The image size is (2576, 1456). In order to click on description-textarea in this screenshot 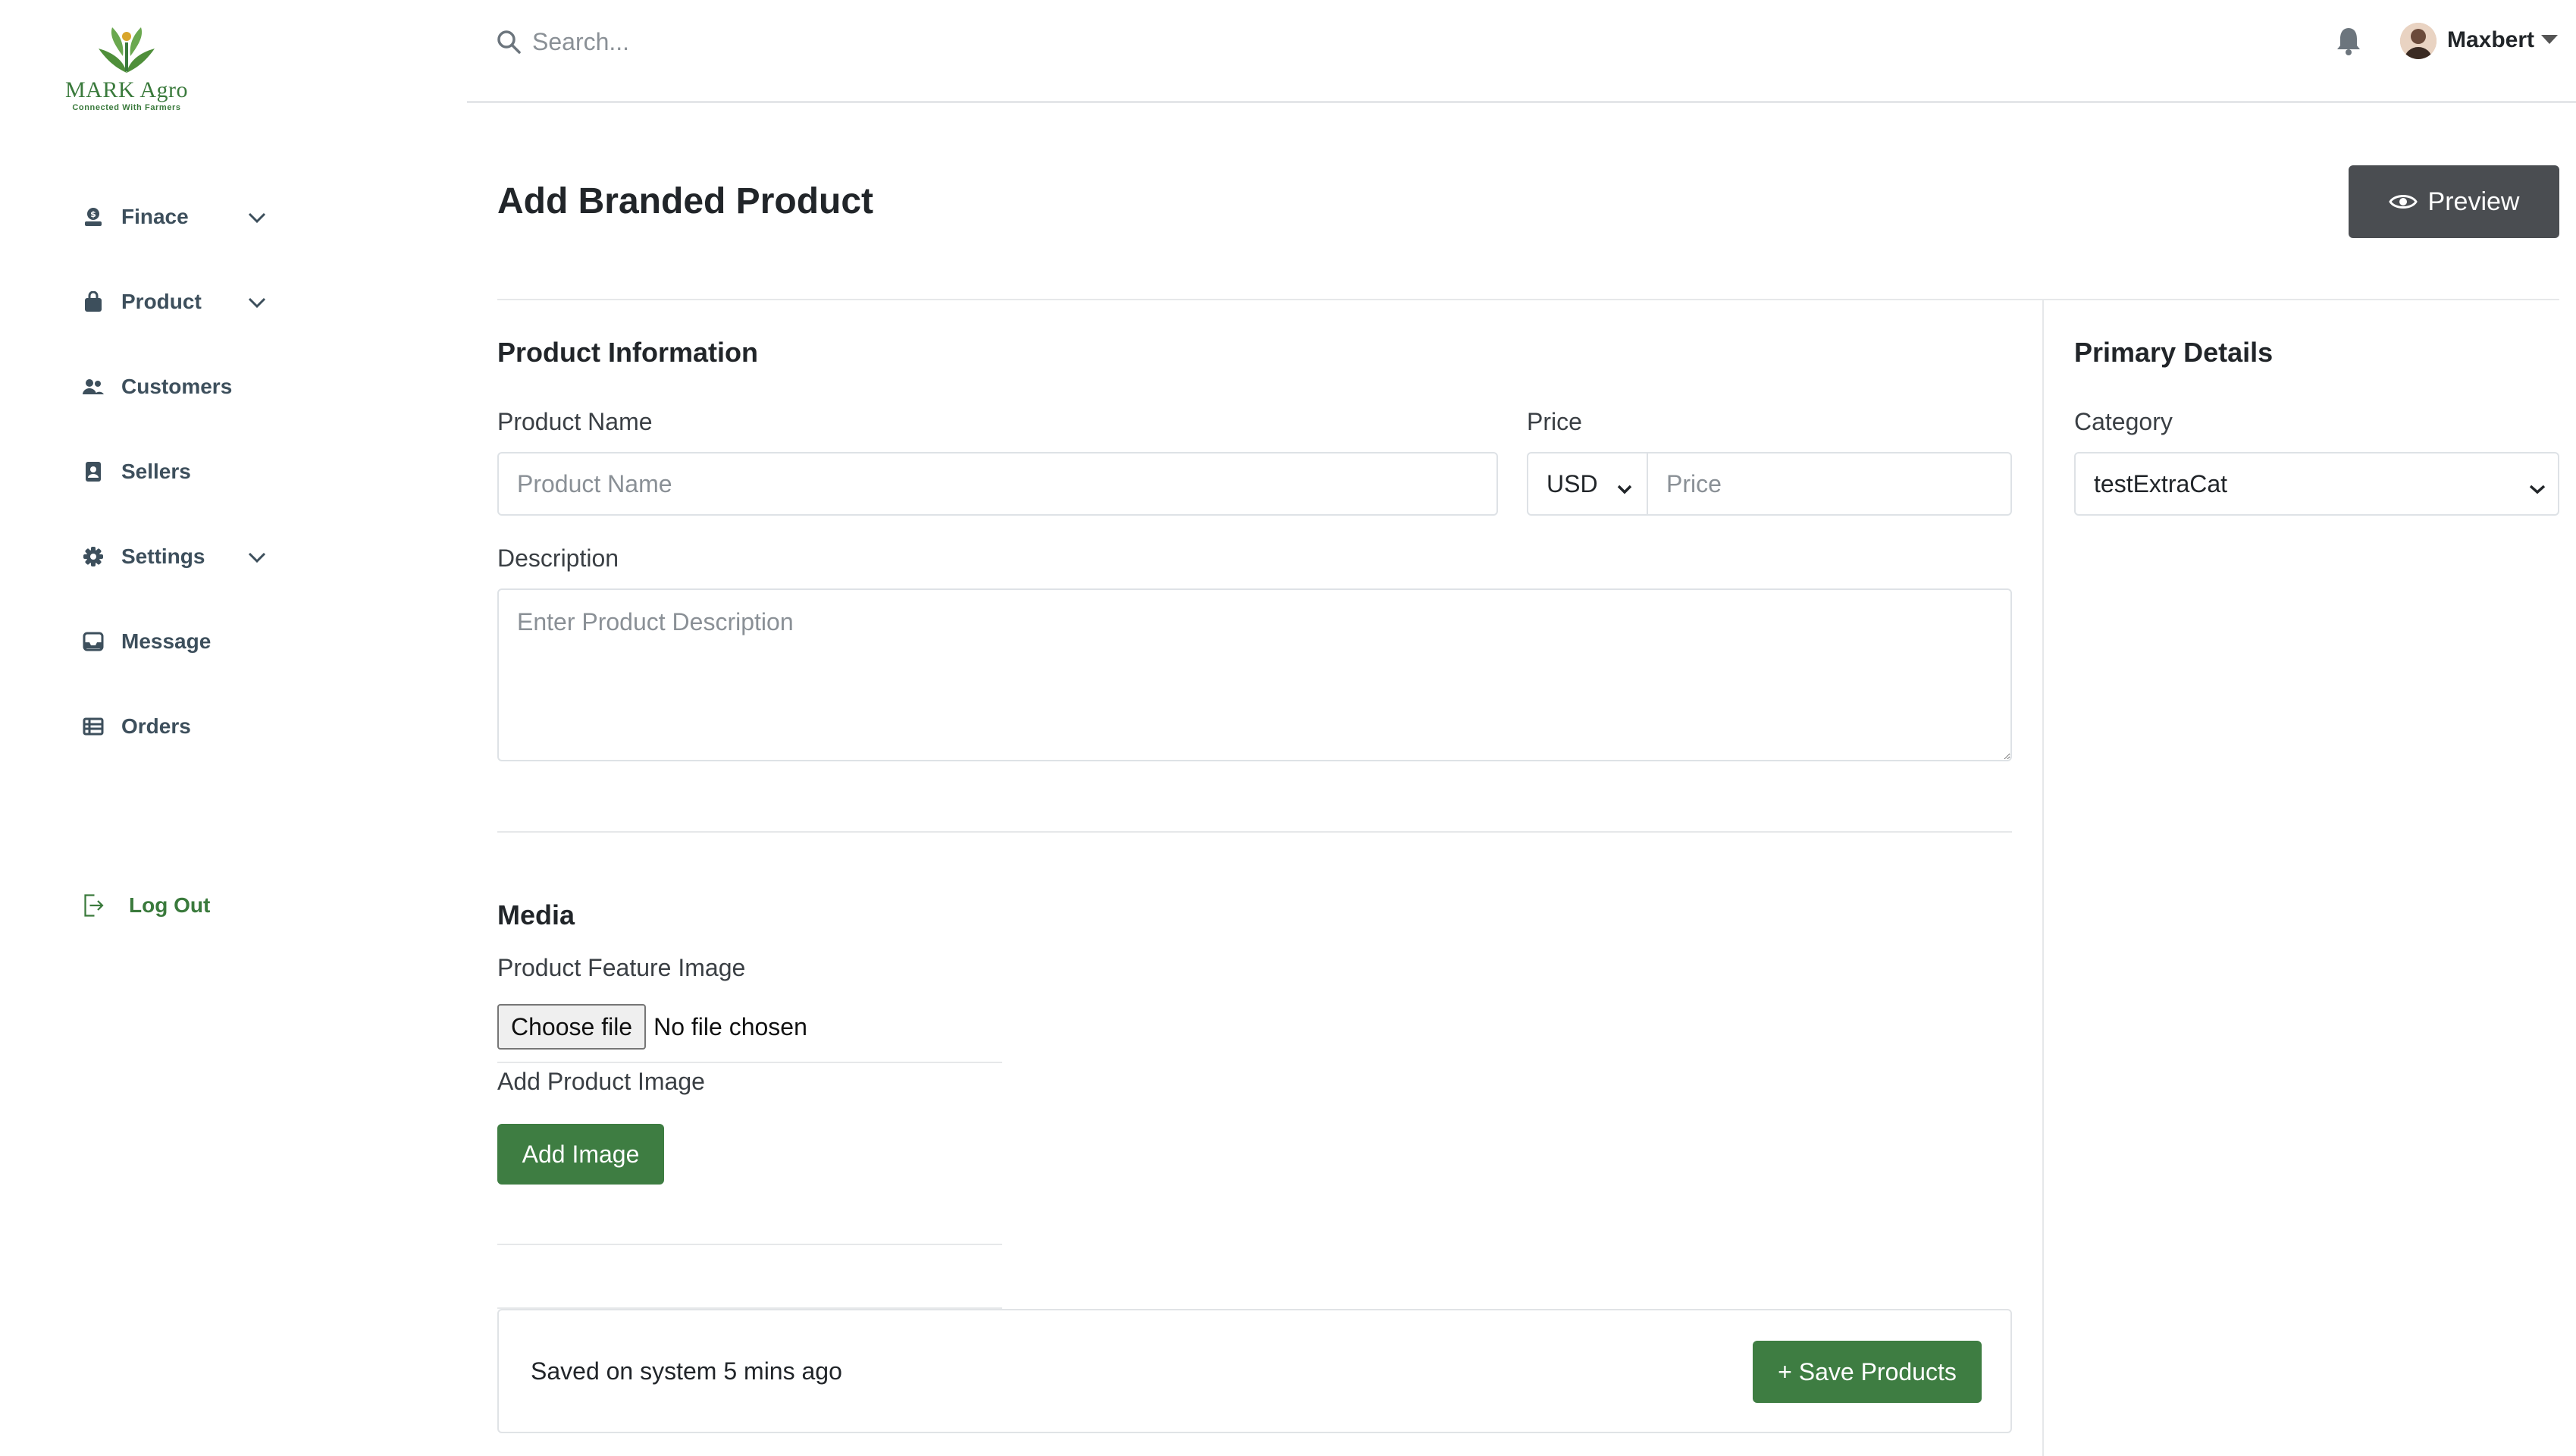, I will do `click(1254, 674)`.